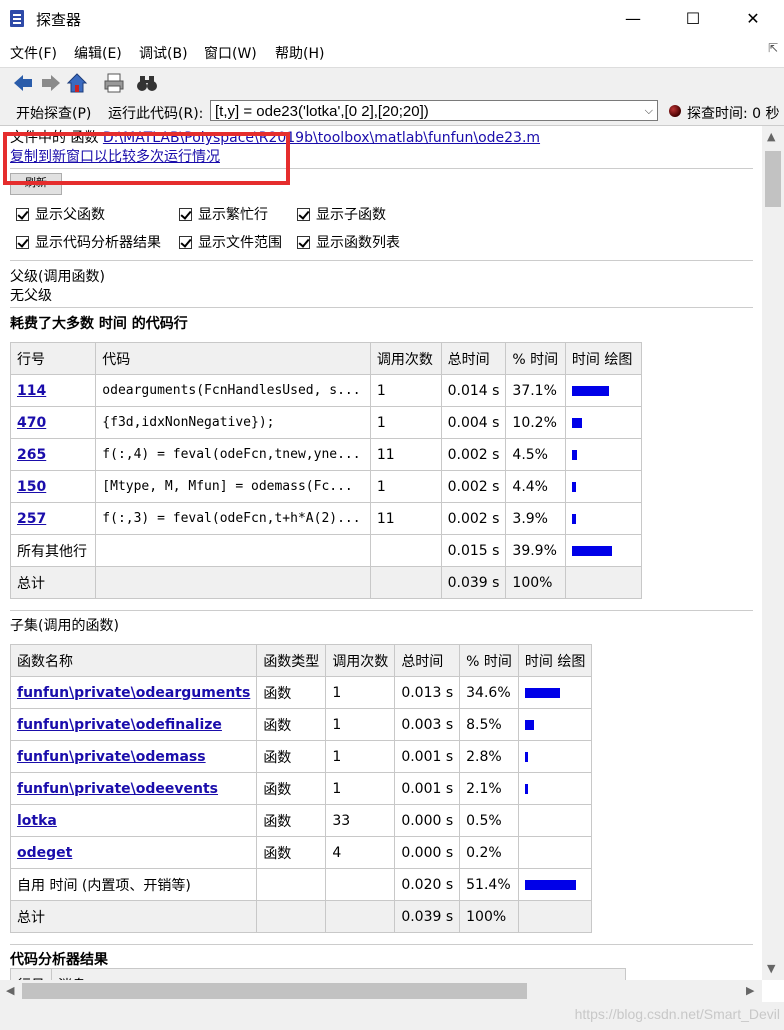 This screenshot has width=784, height=1030. I want to click on line-number-link: 150, so click(31, 487).